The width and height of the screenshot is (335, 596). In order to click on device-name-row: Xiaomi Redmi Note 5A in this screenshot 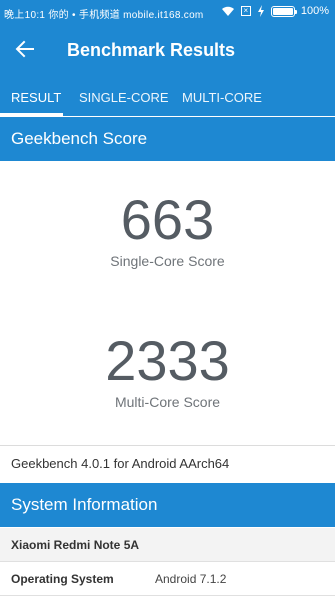, I will do `click(167, 545)`.